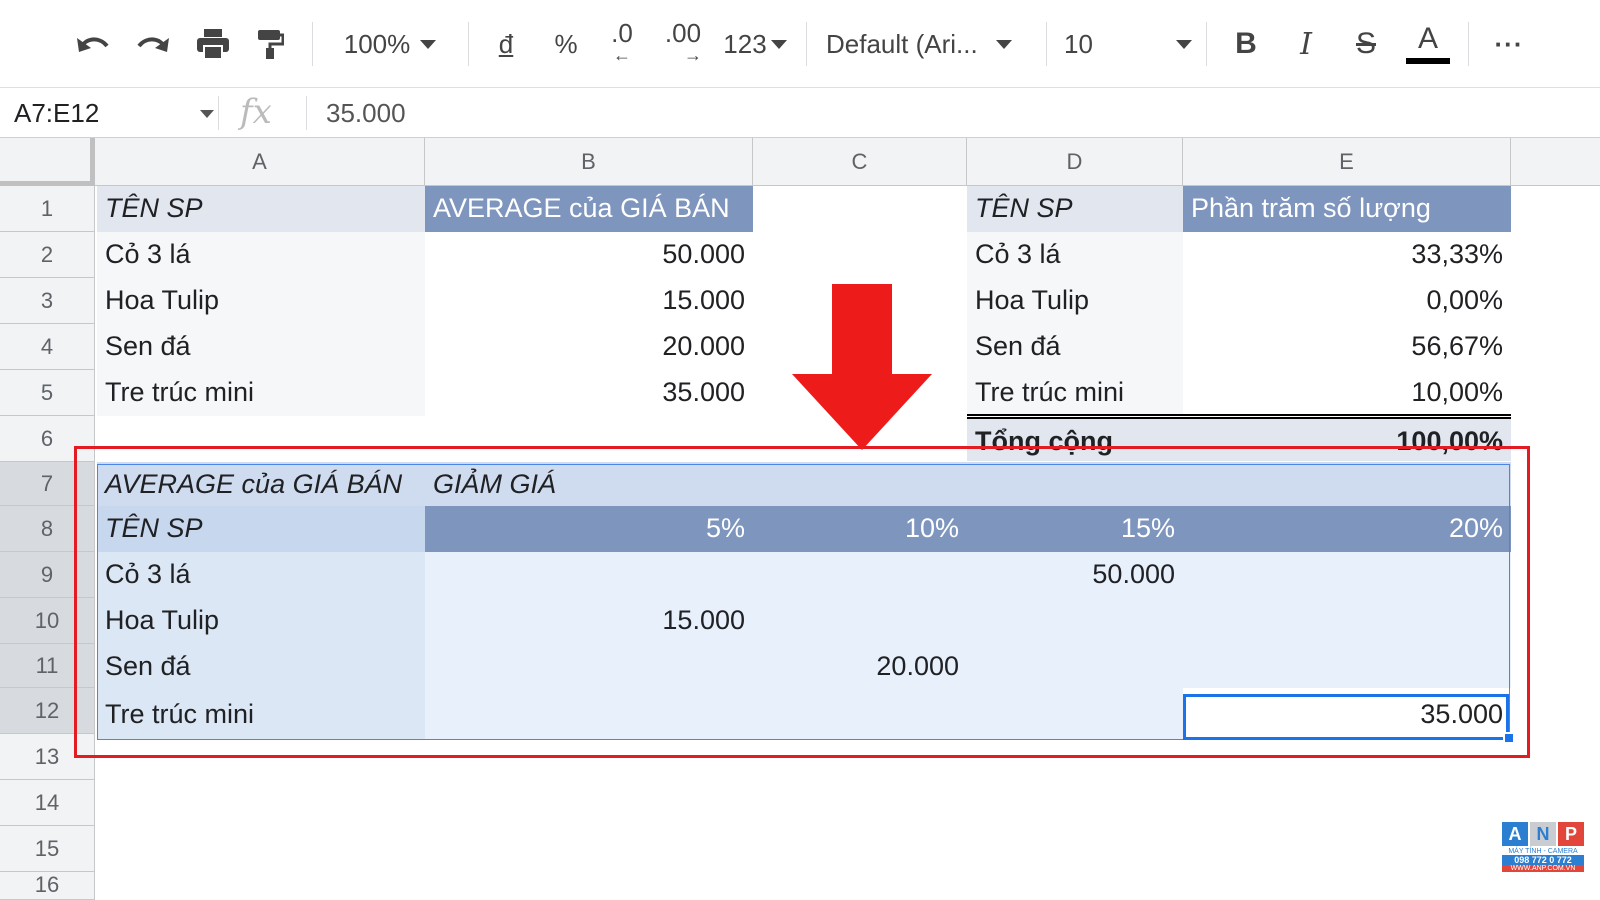 The height and width of the screenshot is (900, 1600). What do you see at coordinates (622, 33) in the screenshot?
I see `decrease-decimal-label: .0` at bounding box center [622, 33].